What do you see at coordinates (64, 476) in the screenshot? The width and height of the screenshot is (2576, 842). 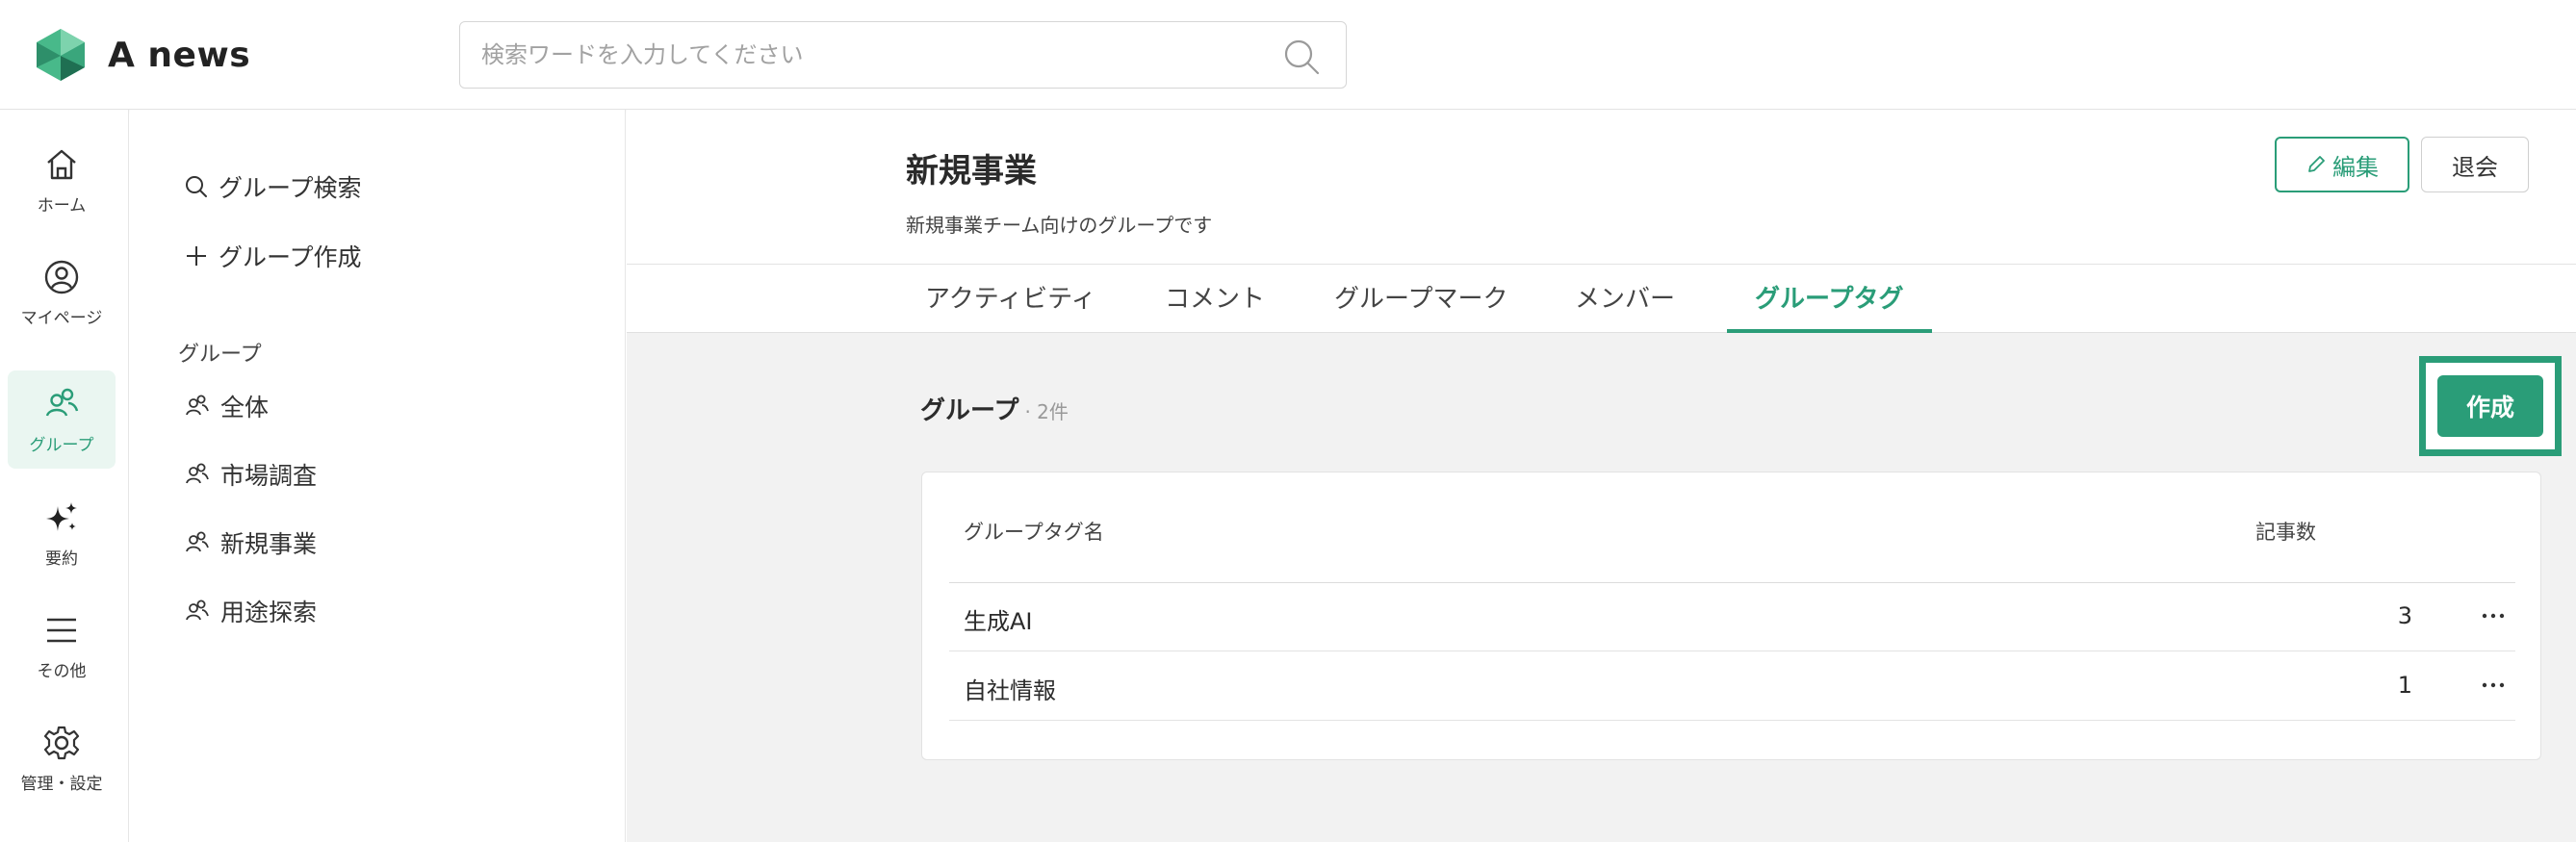 I see `nav-rail: ホーム マイページ グループ 要約 その他 管理・設定` at bounding box center [64, 476].